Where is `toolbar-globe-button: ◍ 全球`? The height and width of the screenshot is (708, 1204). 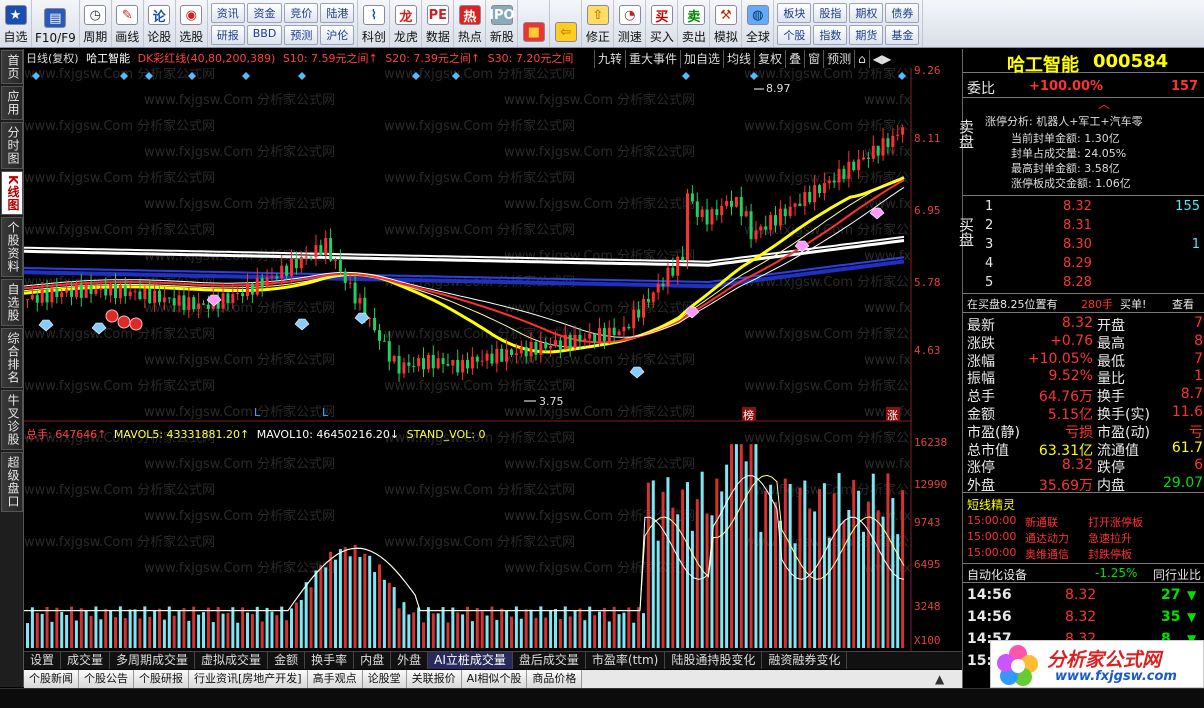
toolbar-globe-button: ◍ 全球 is located at coordinates (758, 23).